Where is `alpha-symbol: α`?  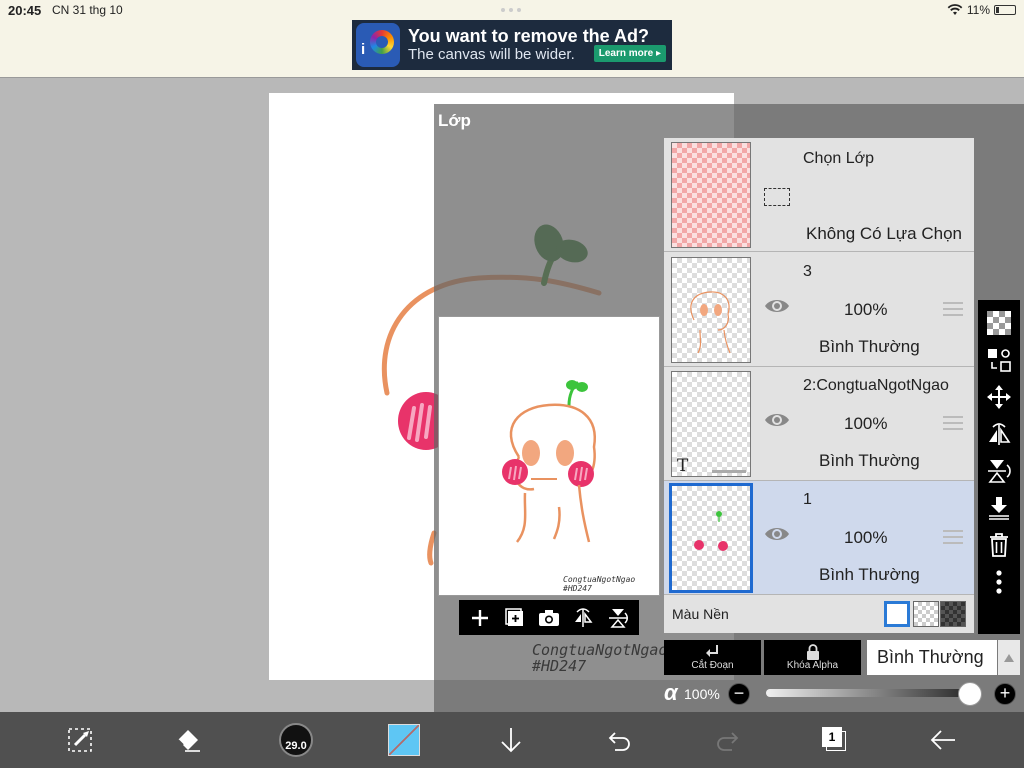 alpha-symbol: α is located at coordinates (671, 692).